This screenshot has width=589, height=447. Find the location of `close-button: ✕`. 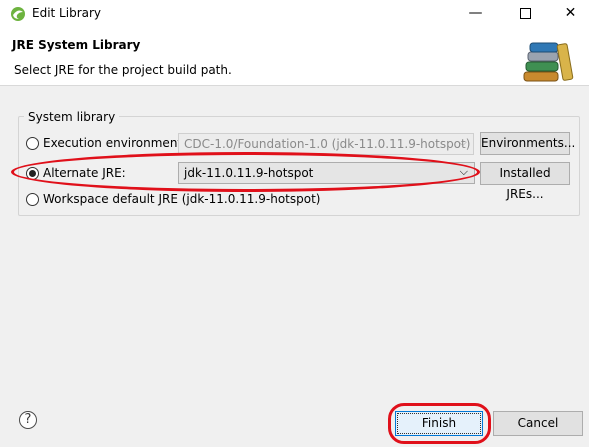

close-button: ✕ is located at coordinates (568, 14).